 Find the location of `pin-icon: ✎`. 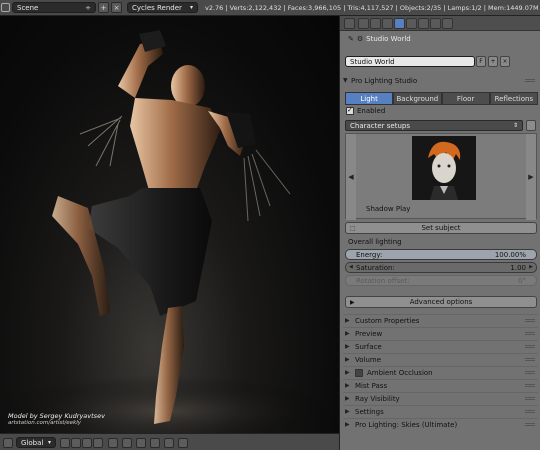

pin-icon: ✎ is located at coordinates (351, 39).